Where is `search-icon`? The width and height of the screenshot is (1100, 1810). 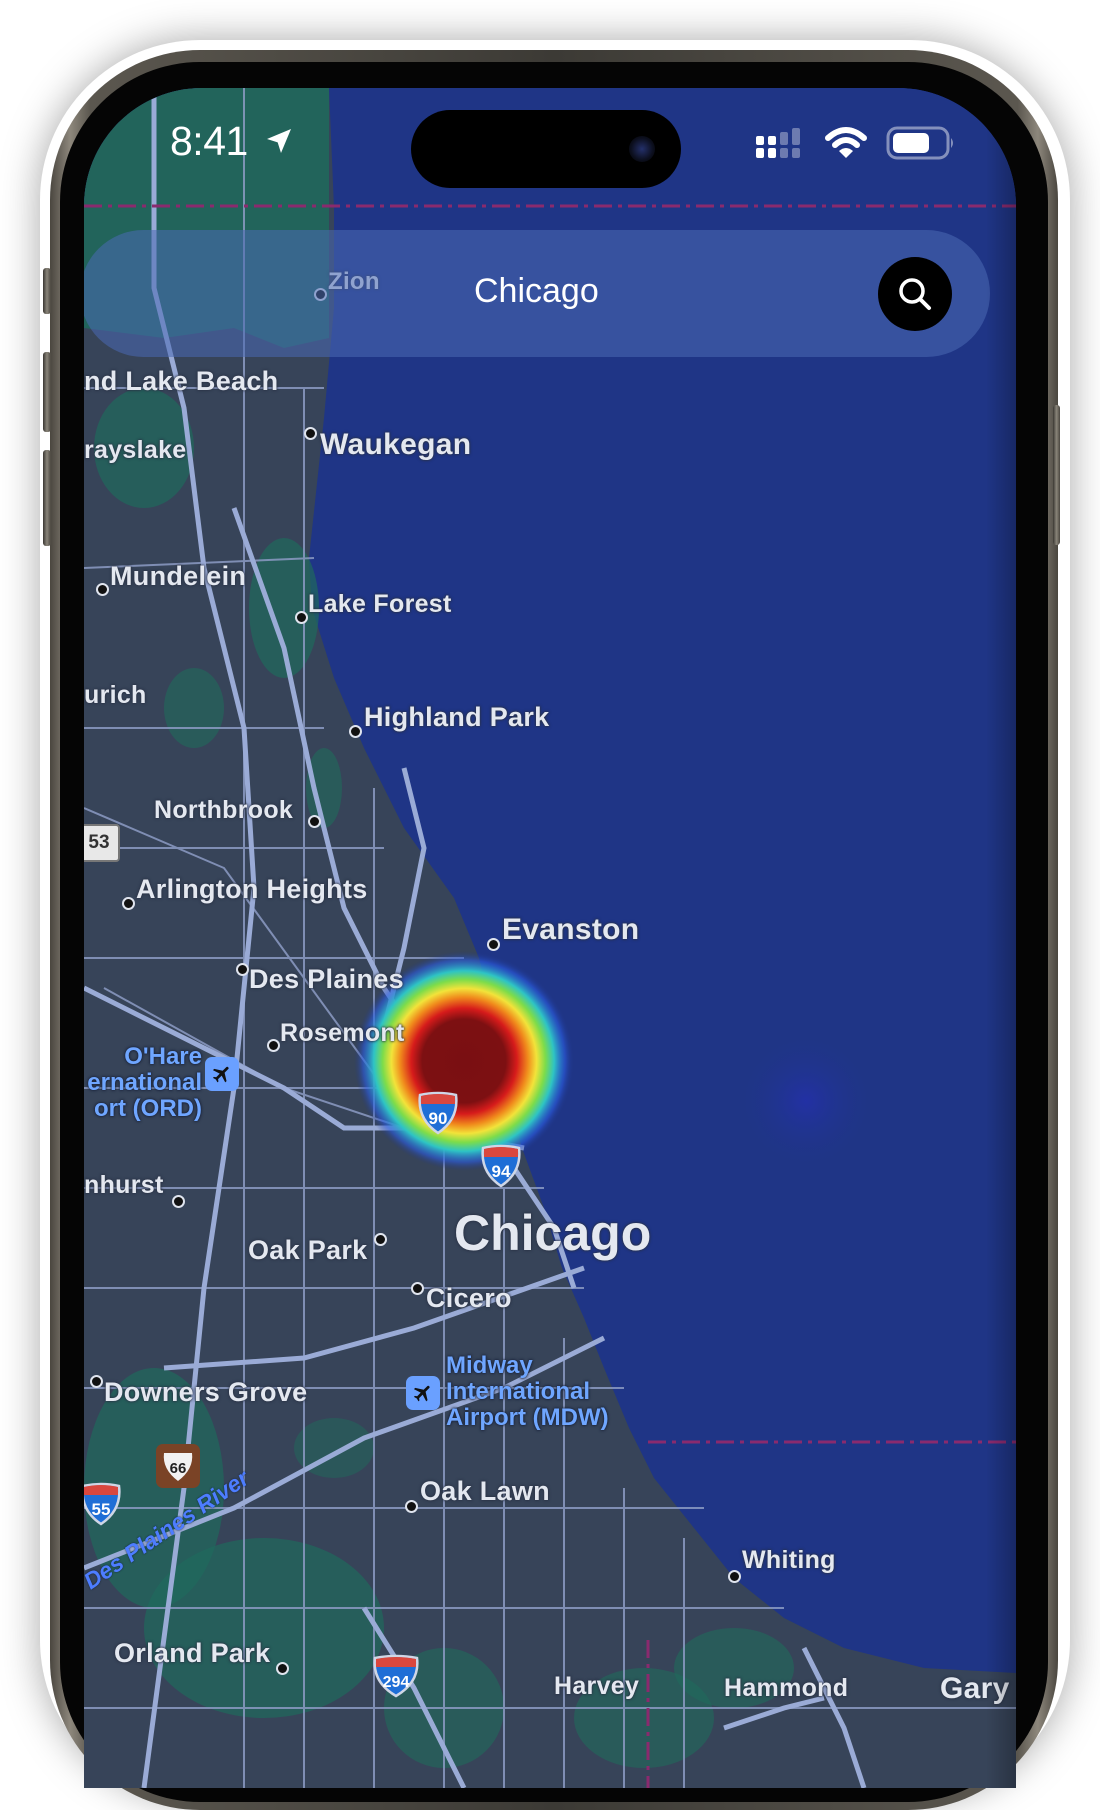
search-icon is located at coordinates (915, 294).